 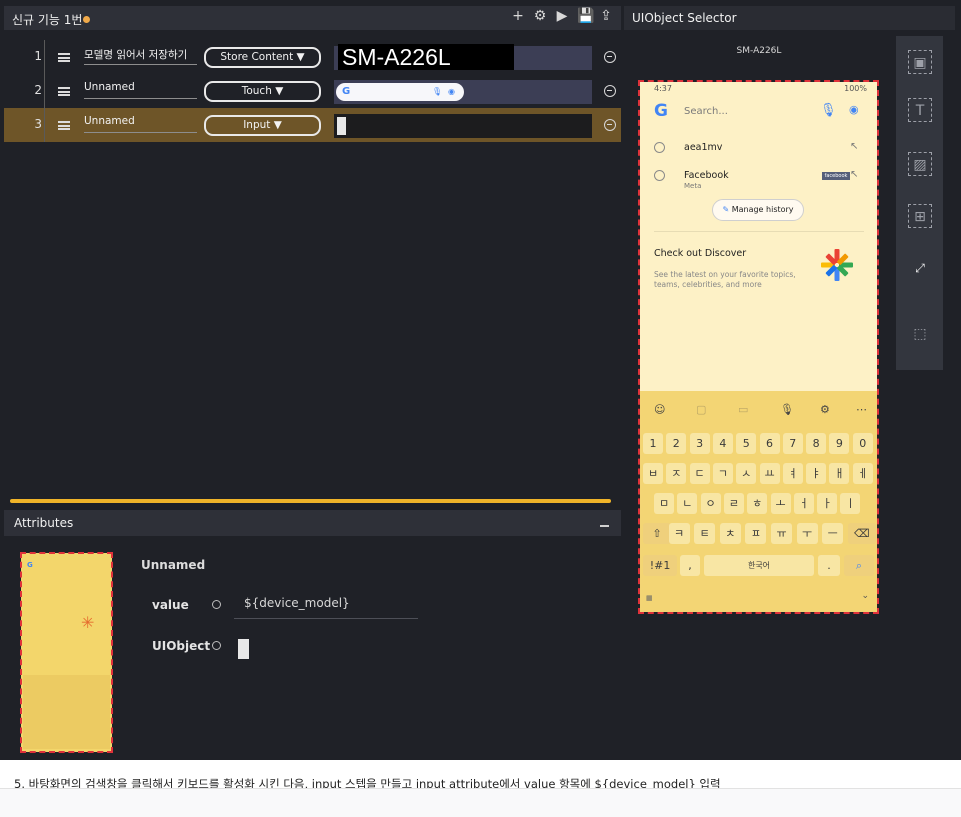 I want to click on keyboard-key: 3, so click(x=699, y=443).